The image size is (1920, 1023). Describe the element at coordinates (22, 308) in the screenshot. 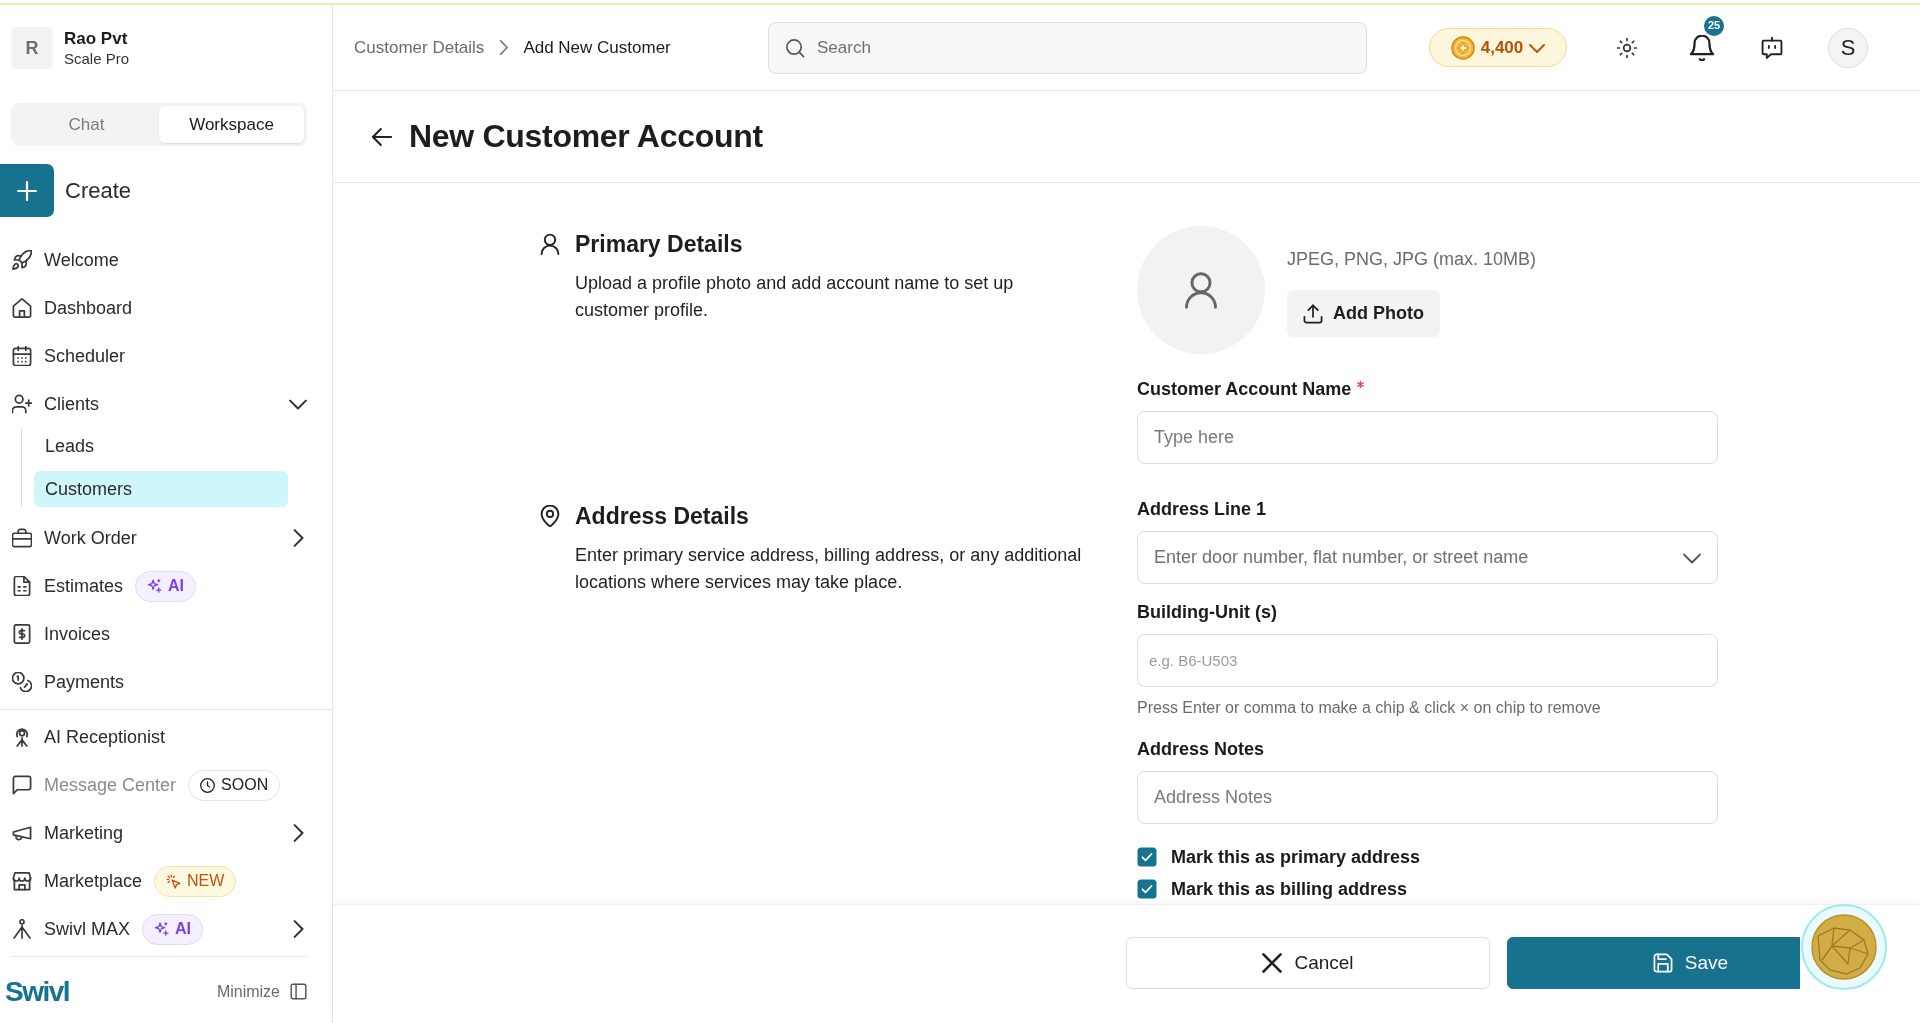

I see `home-icon` at that location.